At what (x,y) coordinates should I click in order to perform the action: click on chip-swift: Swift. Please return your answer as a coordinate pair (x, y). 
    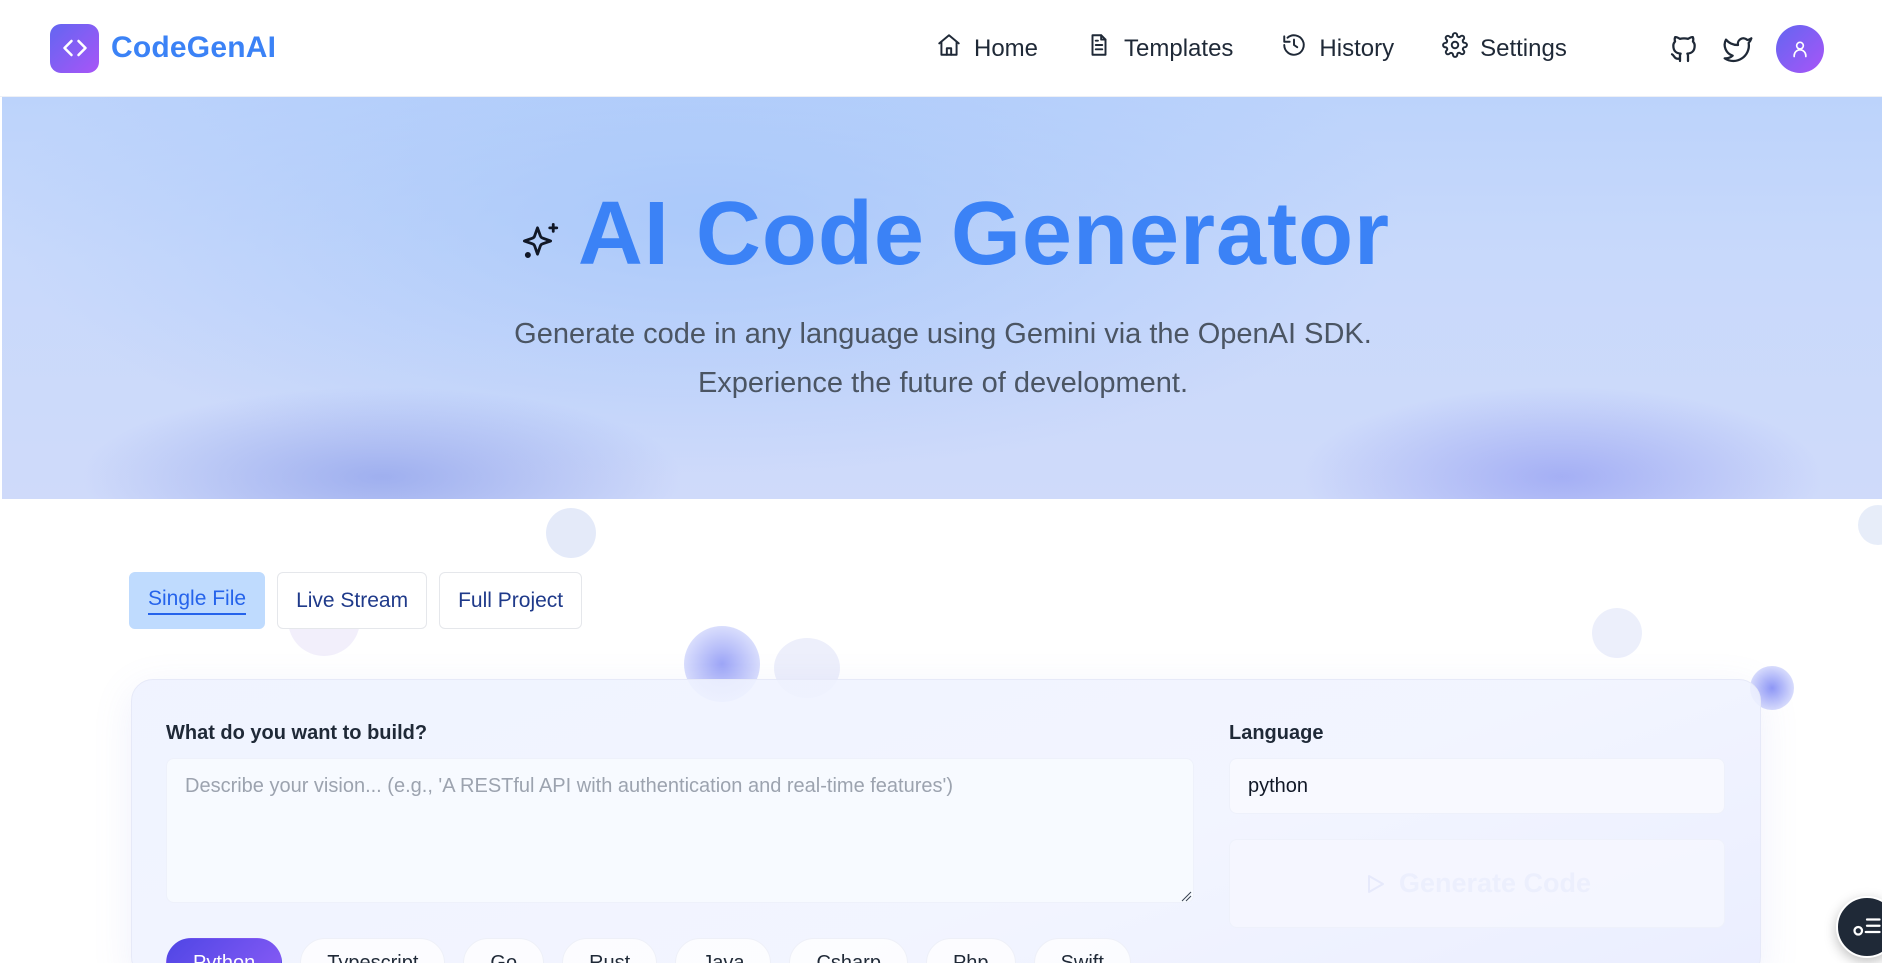
    Looking at the image, I should click on (1082, 950).